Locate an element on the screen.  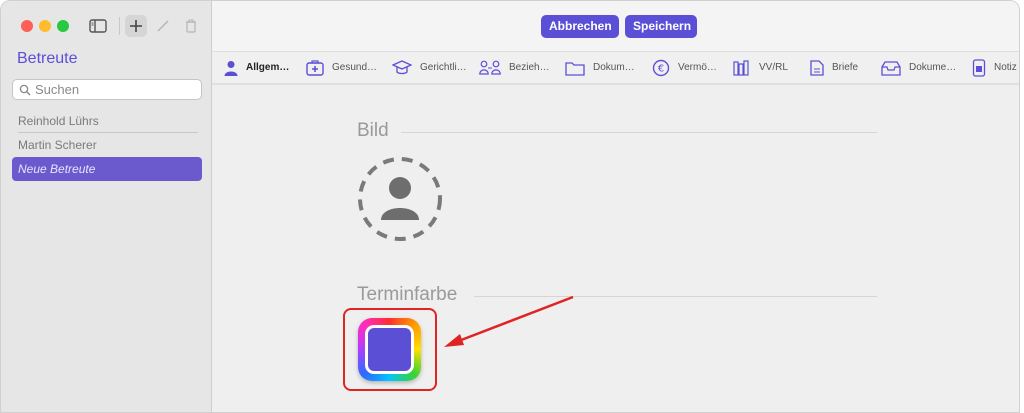
plus-icon is located at coordinates (136, 26).